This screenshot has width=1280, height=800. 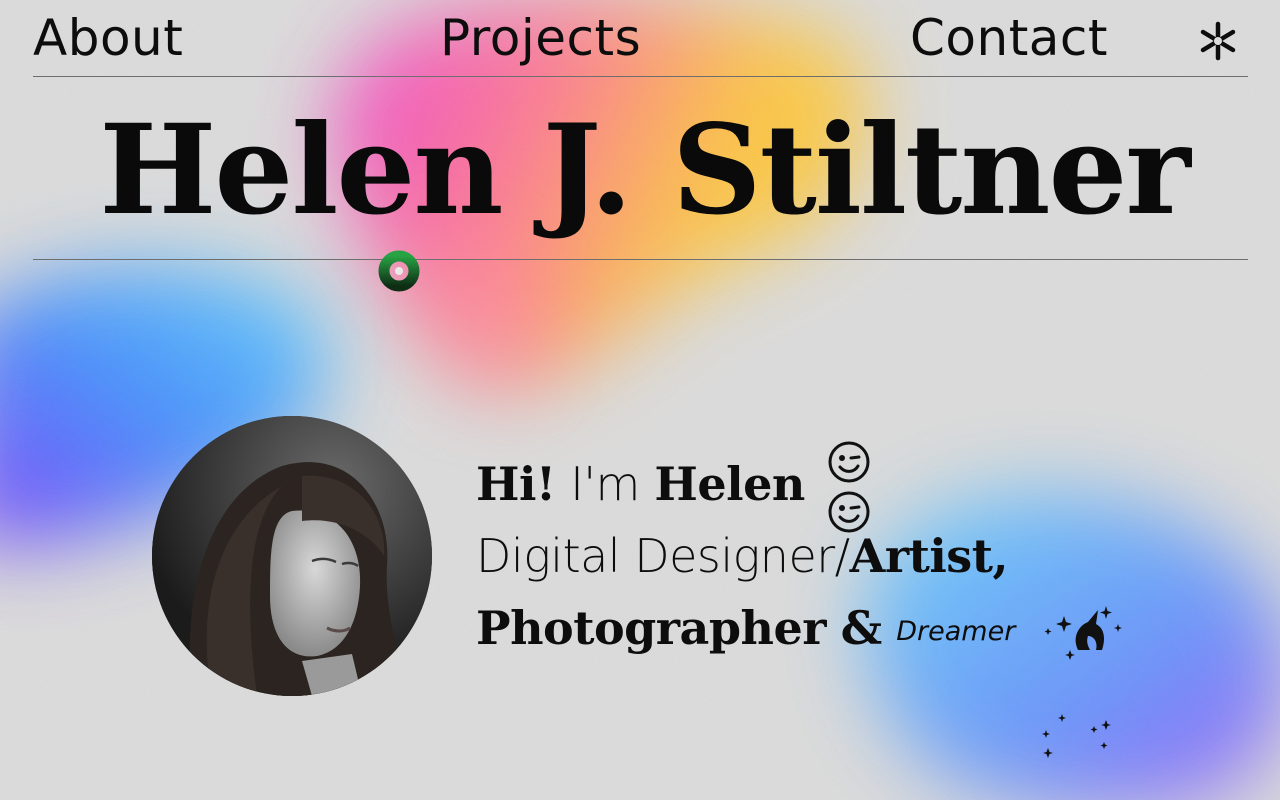 What do you see at coordinates (1009, 38) in the screenshot?
I see `nav-link-contact: Contact` at bounding box center [1009, 38].